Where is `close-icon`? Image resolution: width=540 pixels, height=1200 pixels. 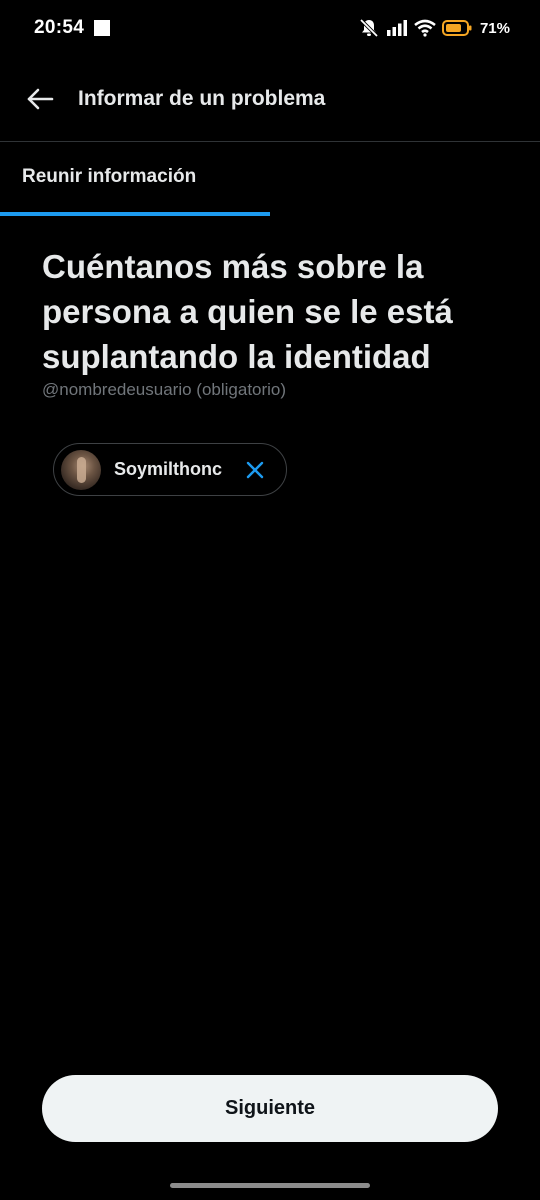 close-icon is located at coordinates (255, 469).